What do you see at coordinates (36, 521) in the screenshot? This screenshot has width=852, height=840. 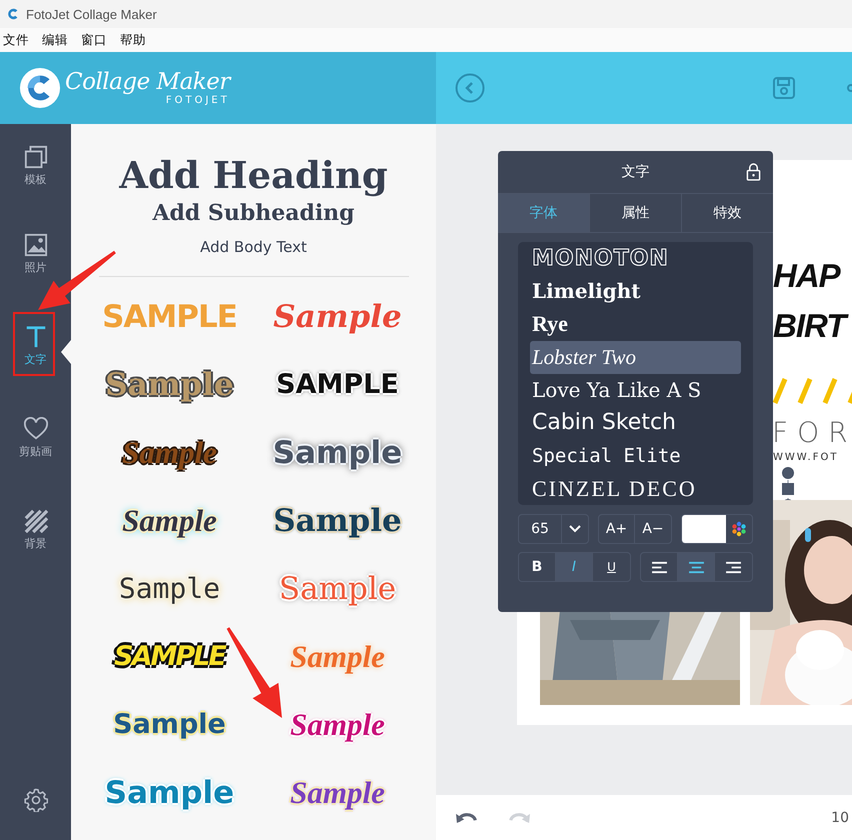 I see `stripes-icon` at bounding box center [36, 521].